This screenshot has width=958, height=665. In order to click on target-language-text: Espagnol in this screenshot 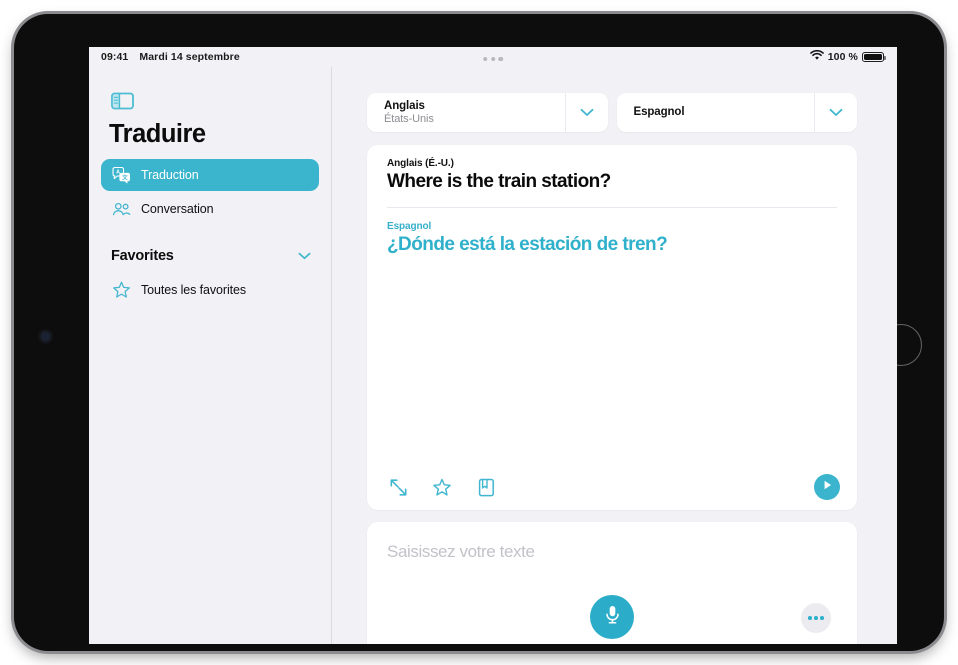, I will do `click(716, 112)`.